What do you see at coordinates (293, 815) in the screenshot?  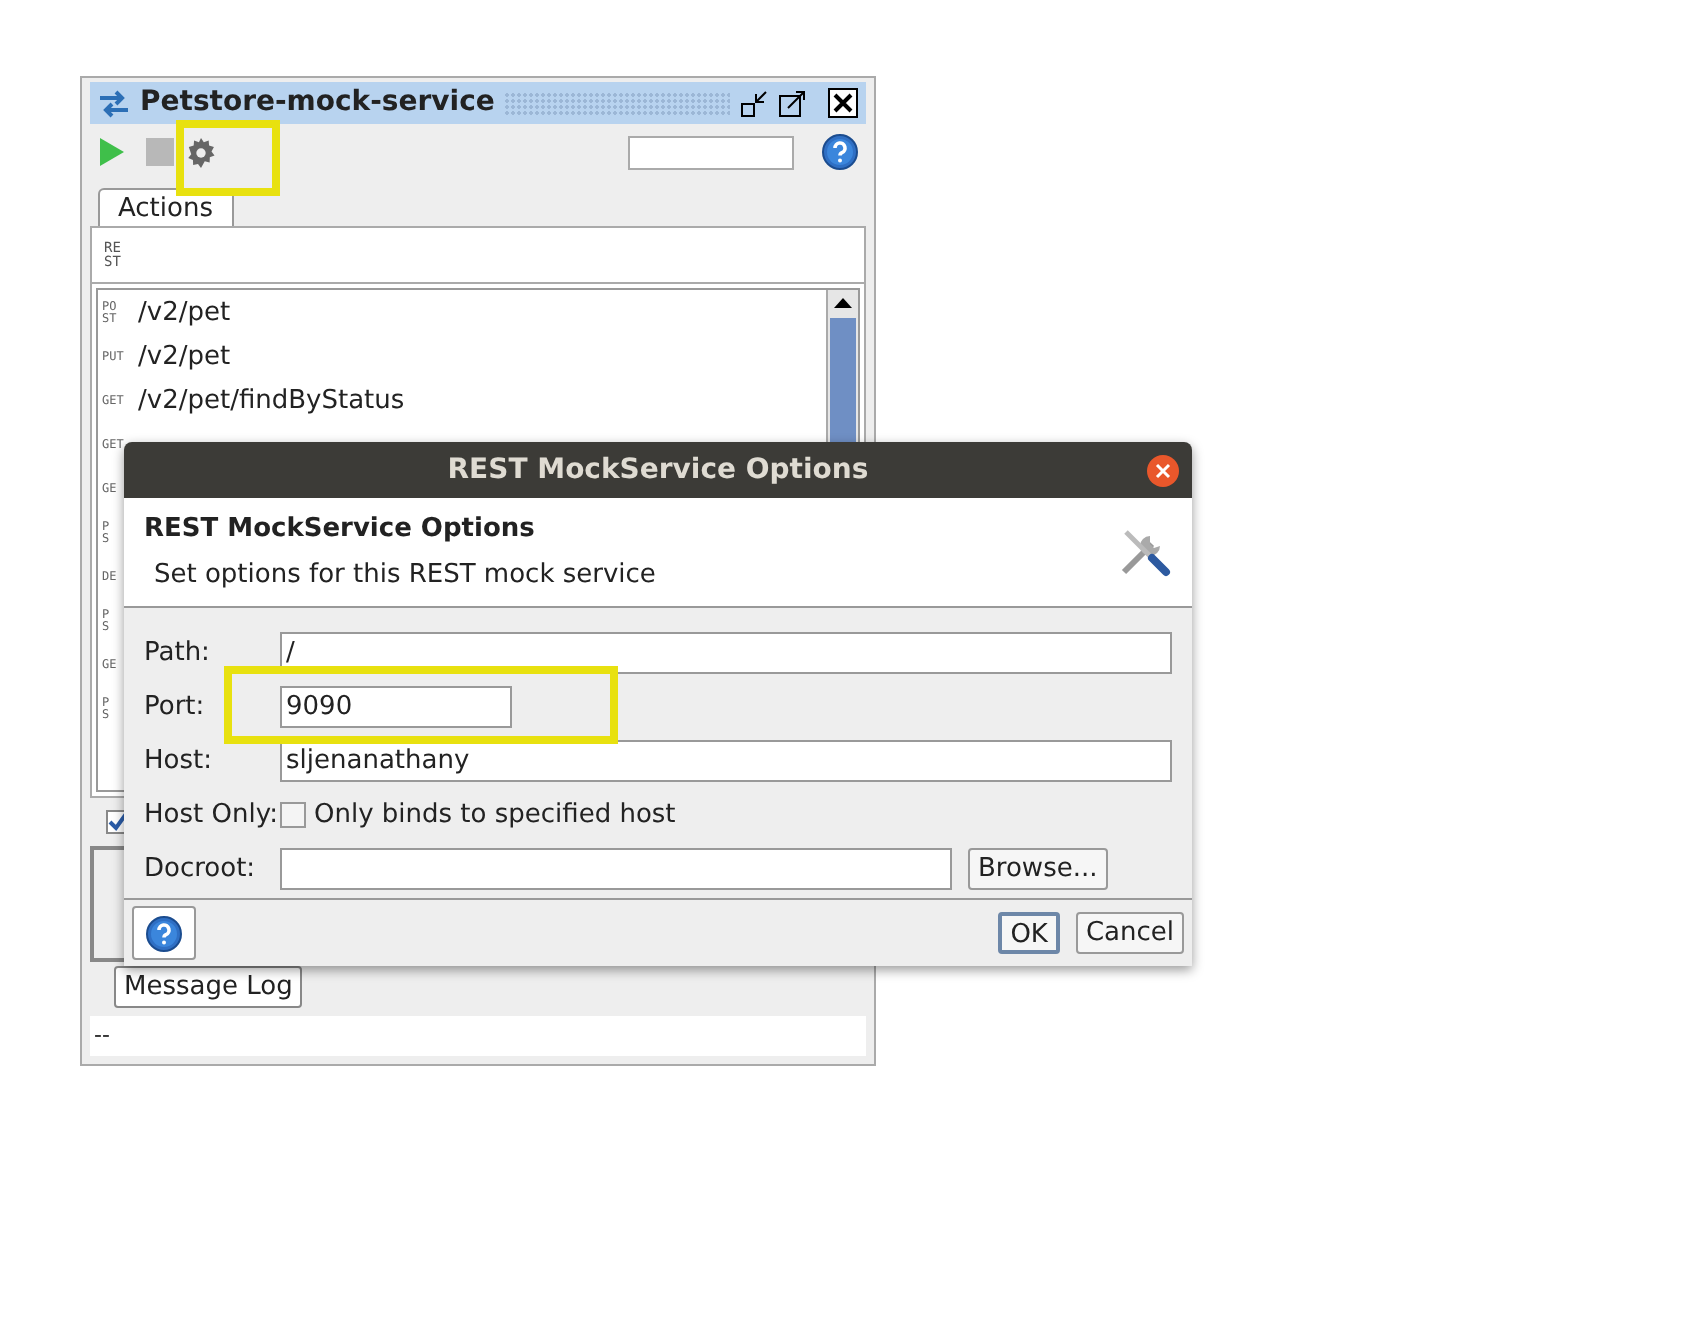 I see `checkbox` at bounding box center [293, 815].